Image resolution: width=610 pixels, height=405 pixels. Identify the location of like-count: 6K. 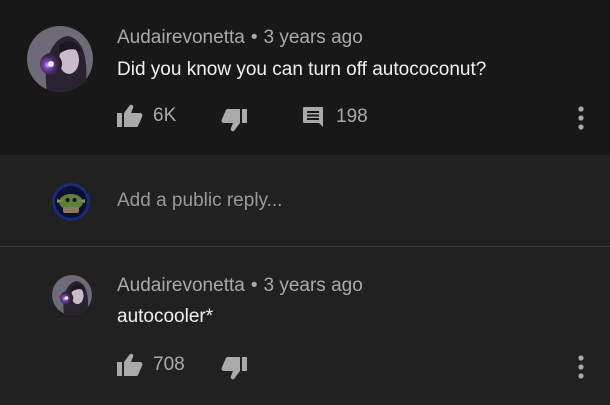
(165, 115).